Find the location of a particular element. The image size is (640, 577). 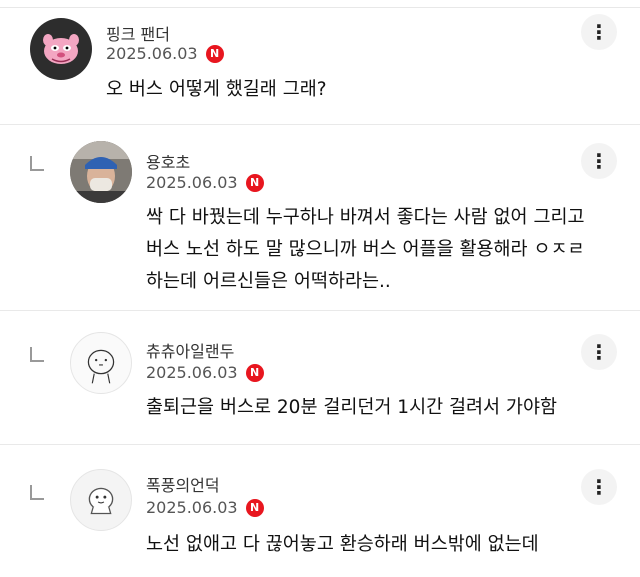

author-name: 용호초 is located at coordinates (168, 161).